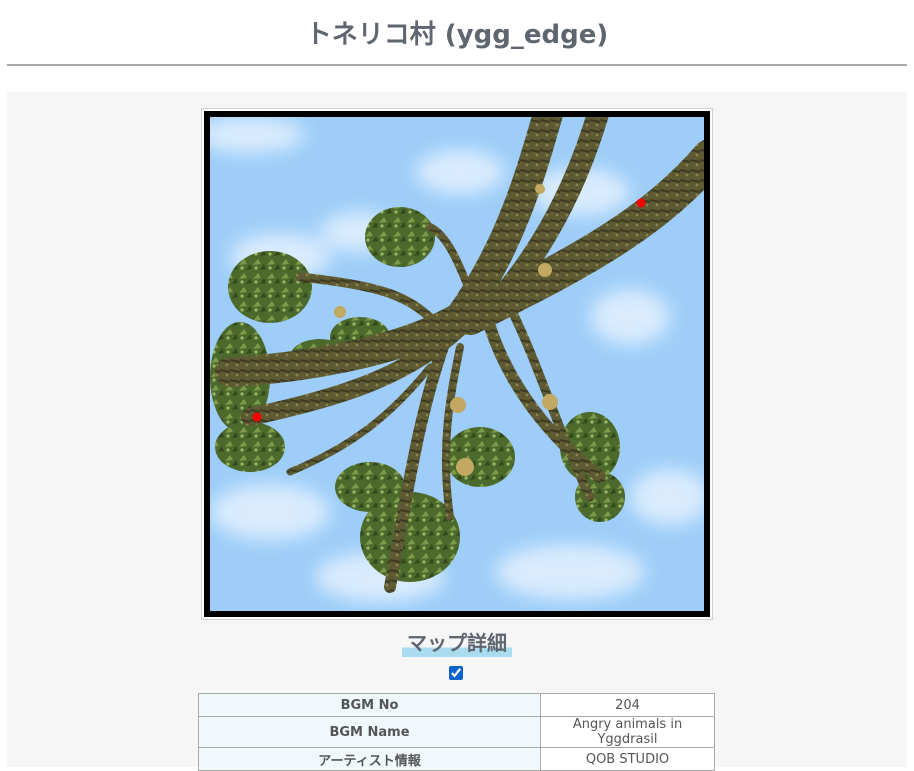 The image size is (914, 771). I want to click on table-row: アーティスト情報 QOB STUDIO, so click(456, 759).